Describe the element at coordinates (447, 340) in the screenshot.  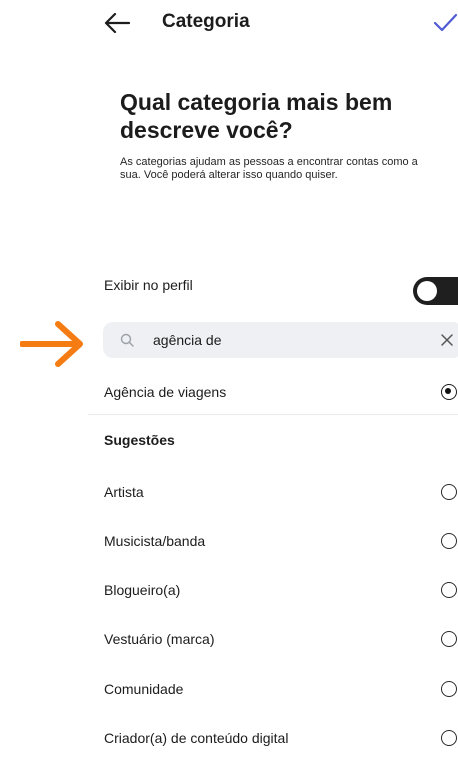
I see `clear-icon` at that location.